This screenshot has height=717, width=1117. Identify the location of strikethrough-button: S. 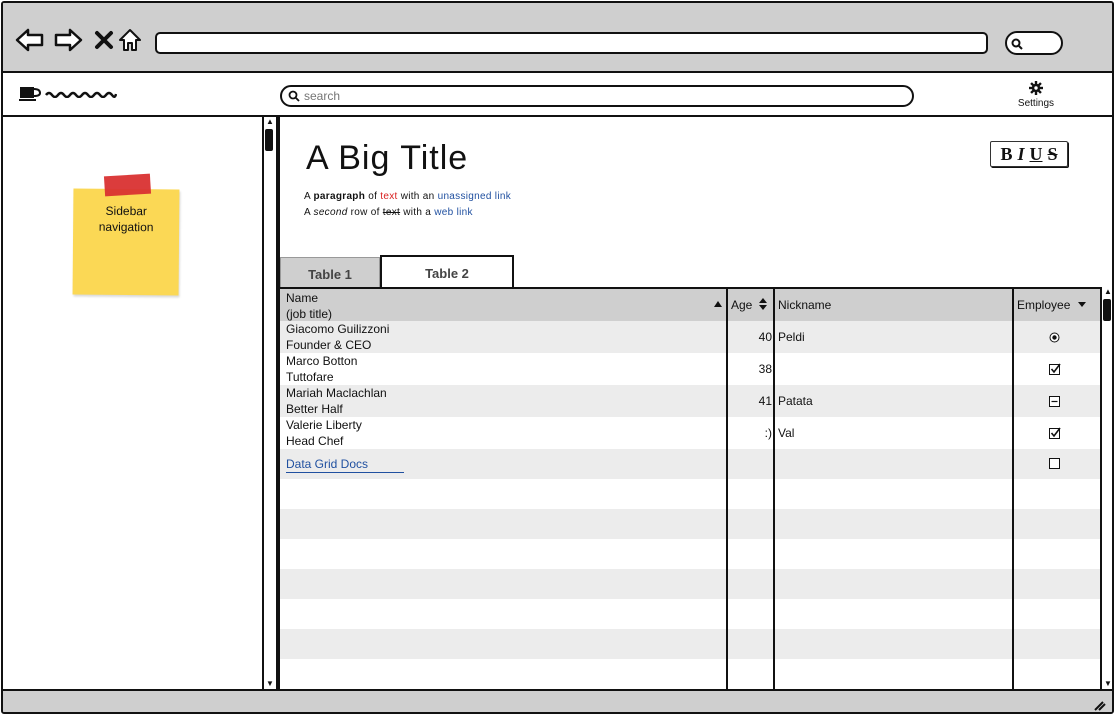
(1053, 154).